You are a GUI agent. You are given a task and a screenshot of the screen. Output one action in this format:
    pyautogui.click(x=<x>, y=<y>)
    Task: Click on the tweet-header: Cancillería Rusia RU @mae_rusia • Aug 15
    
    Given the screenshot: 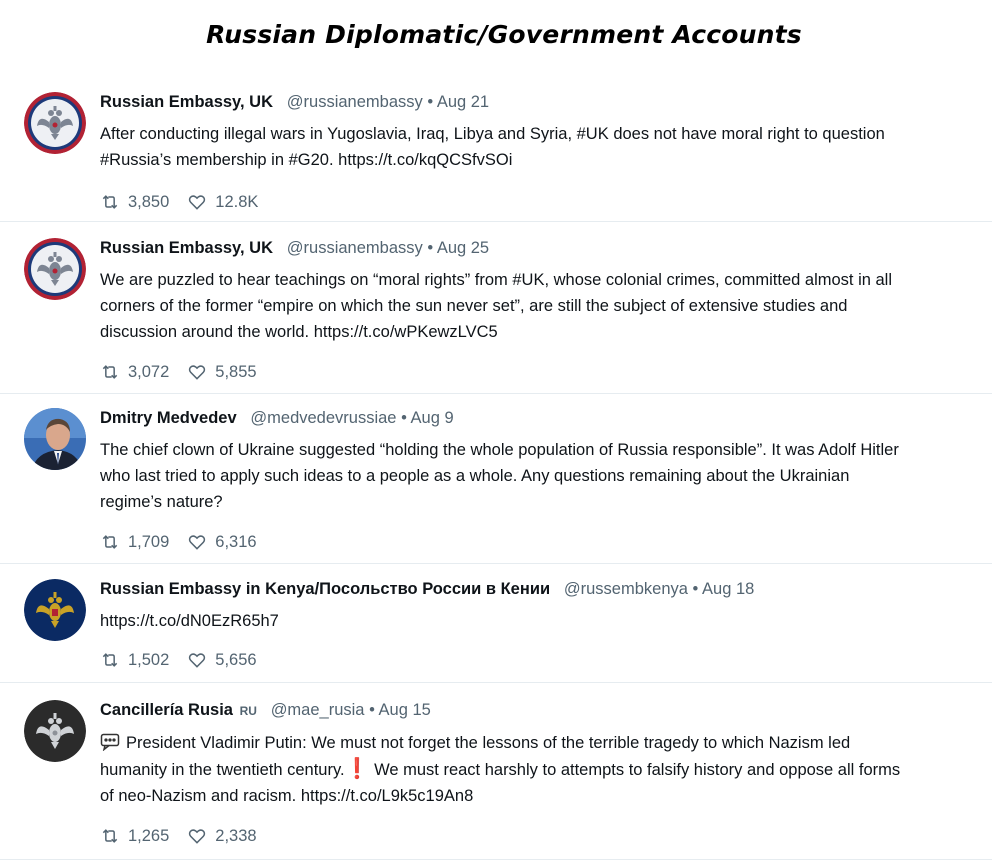 What is the action you would take?
    pyautogui.click(x=546, y=710)
    